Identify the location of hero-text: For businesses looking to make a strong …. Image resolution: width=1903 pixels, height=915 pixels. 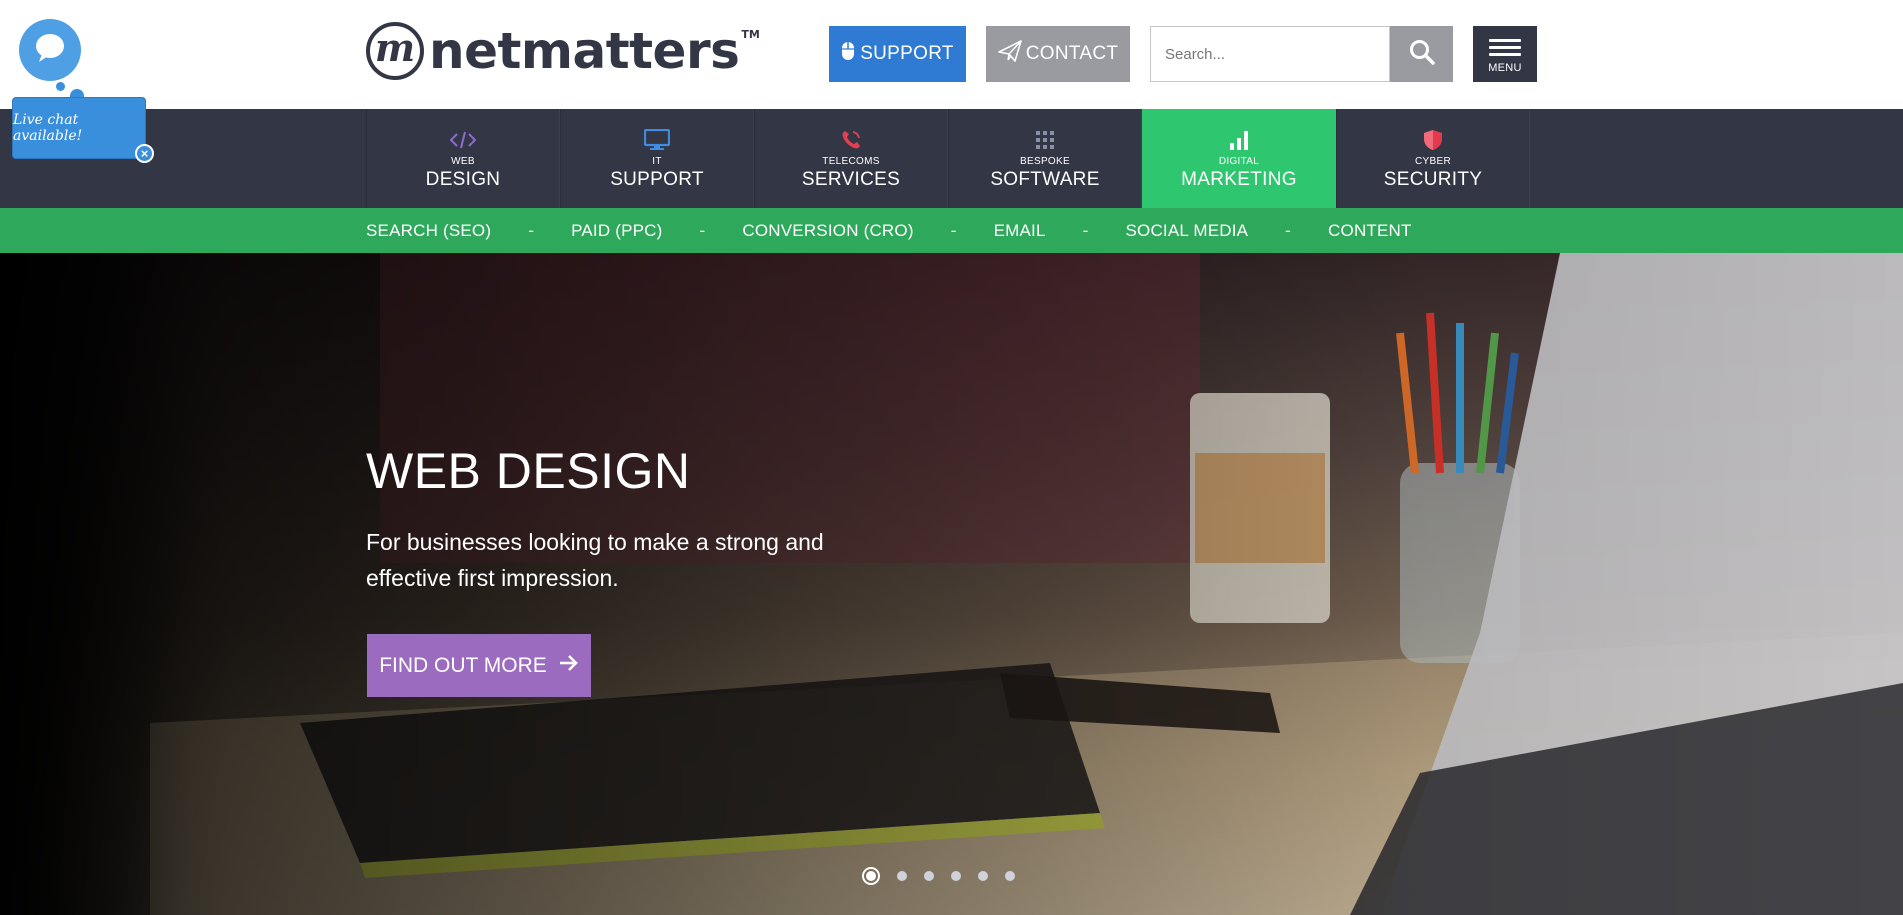
(595, 560).